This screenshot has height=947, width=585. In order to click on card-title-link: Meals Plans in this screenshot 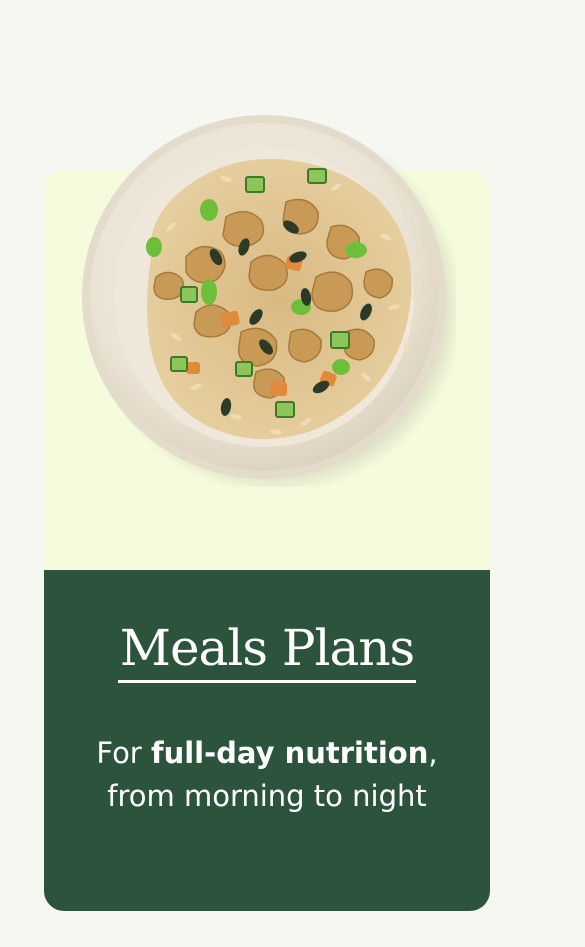, I will do `click(267, 650)`.